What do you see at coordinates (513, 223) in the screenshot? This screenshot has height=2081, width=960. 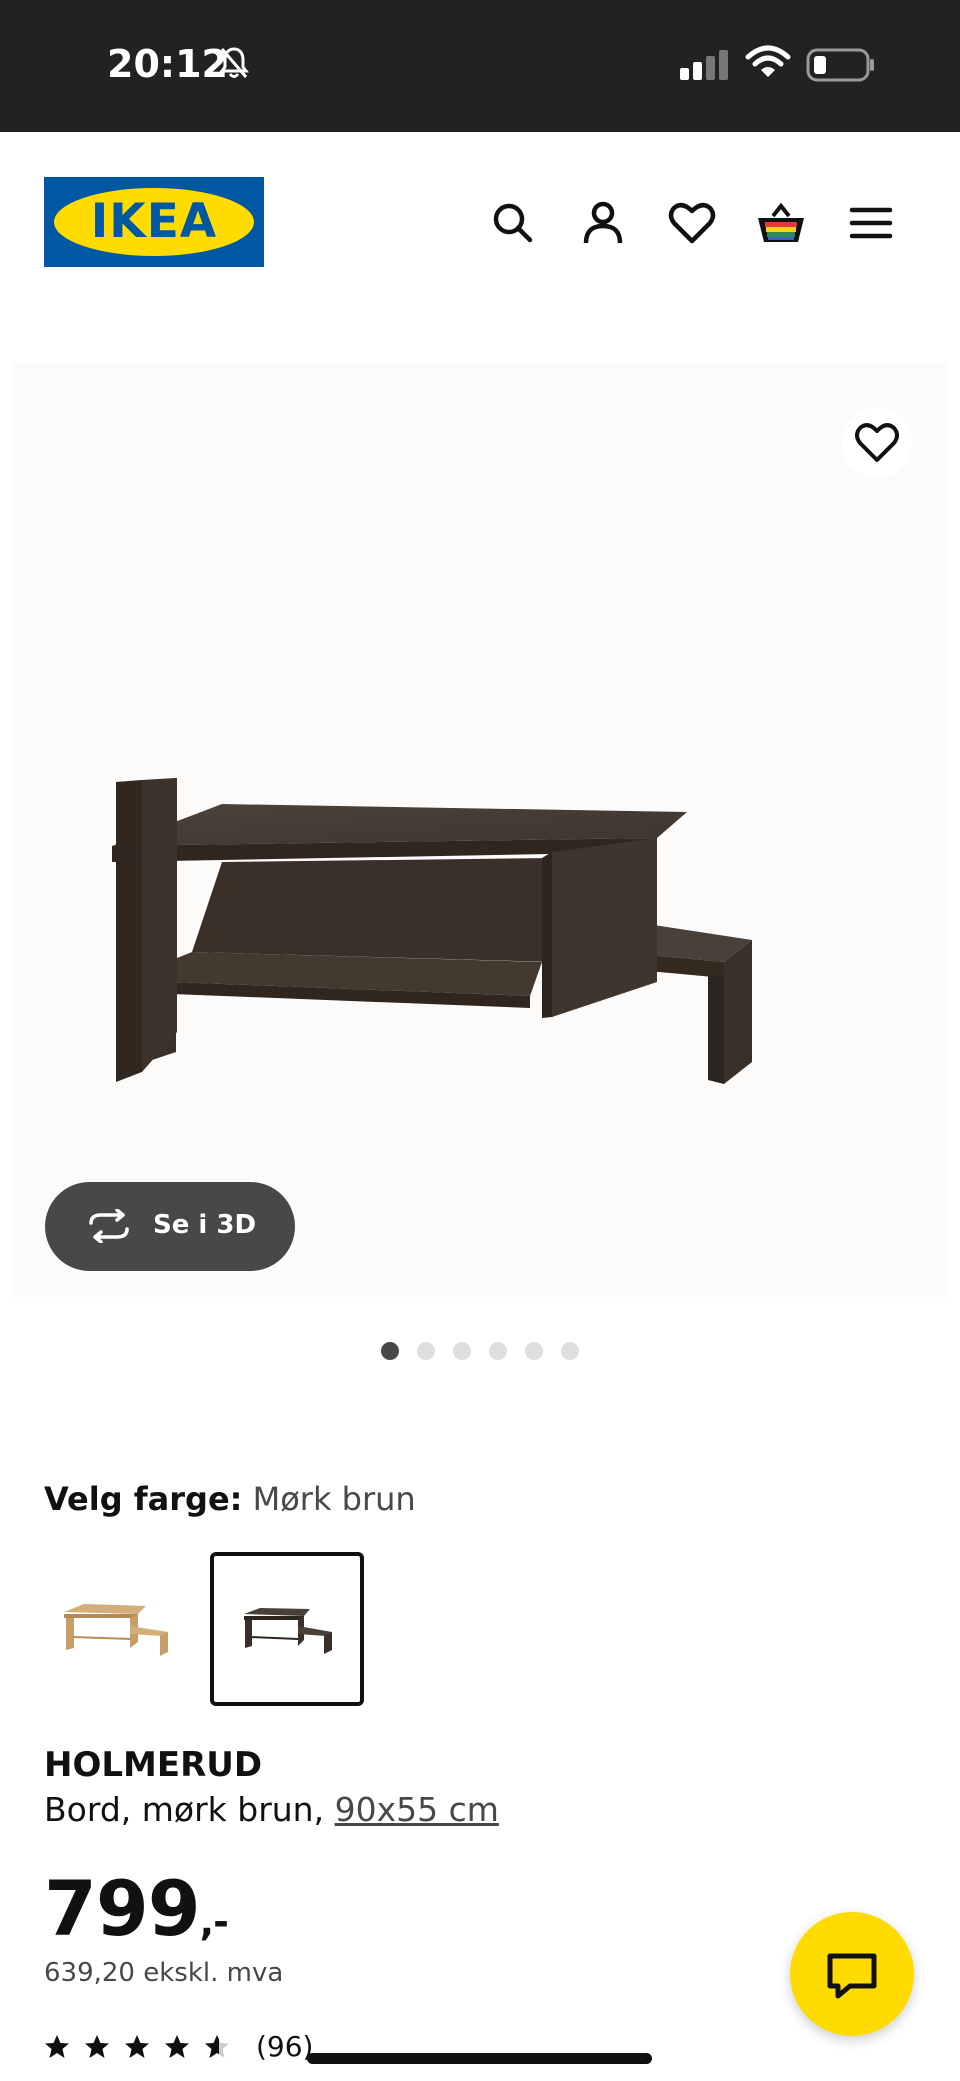 I see `search-icon` at bounding box center [513, 223].